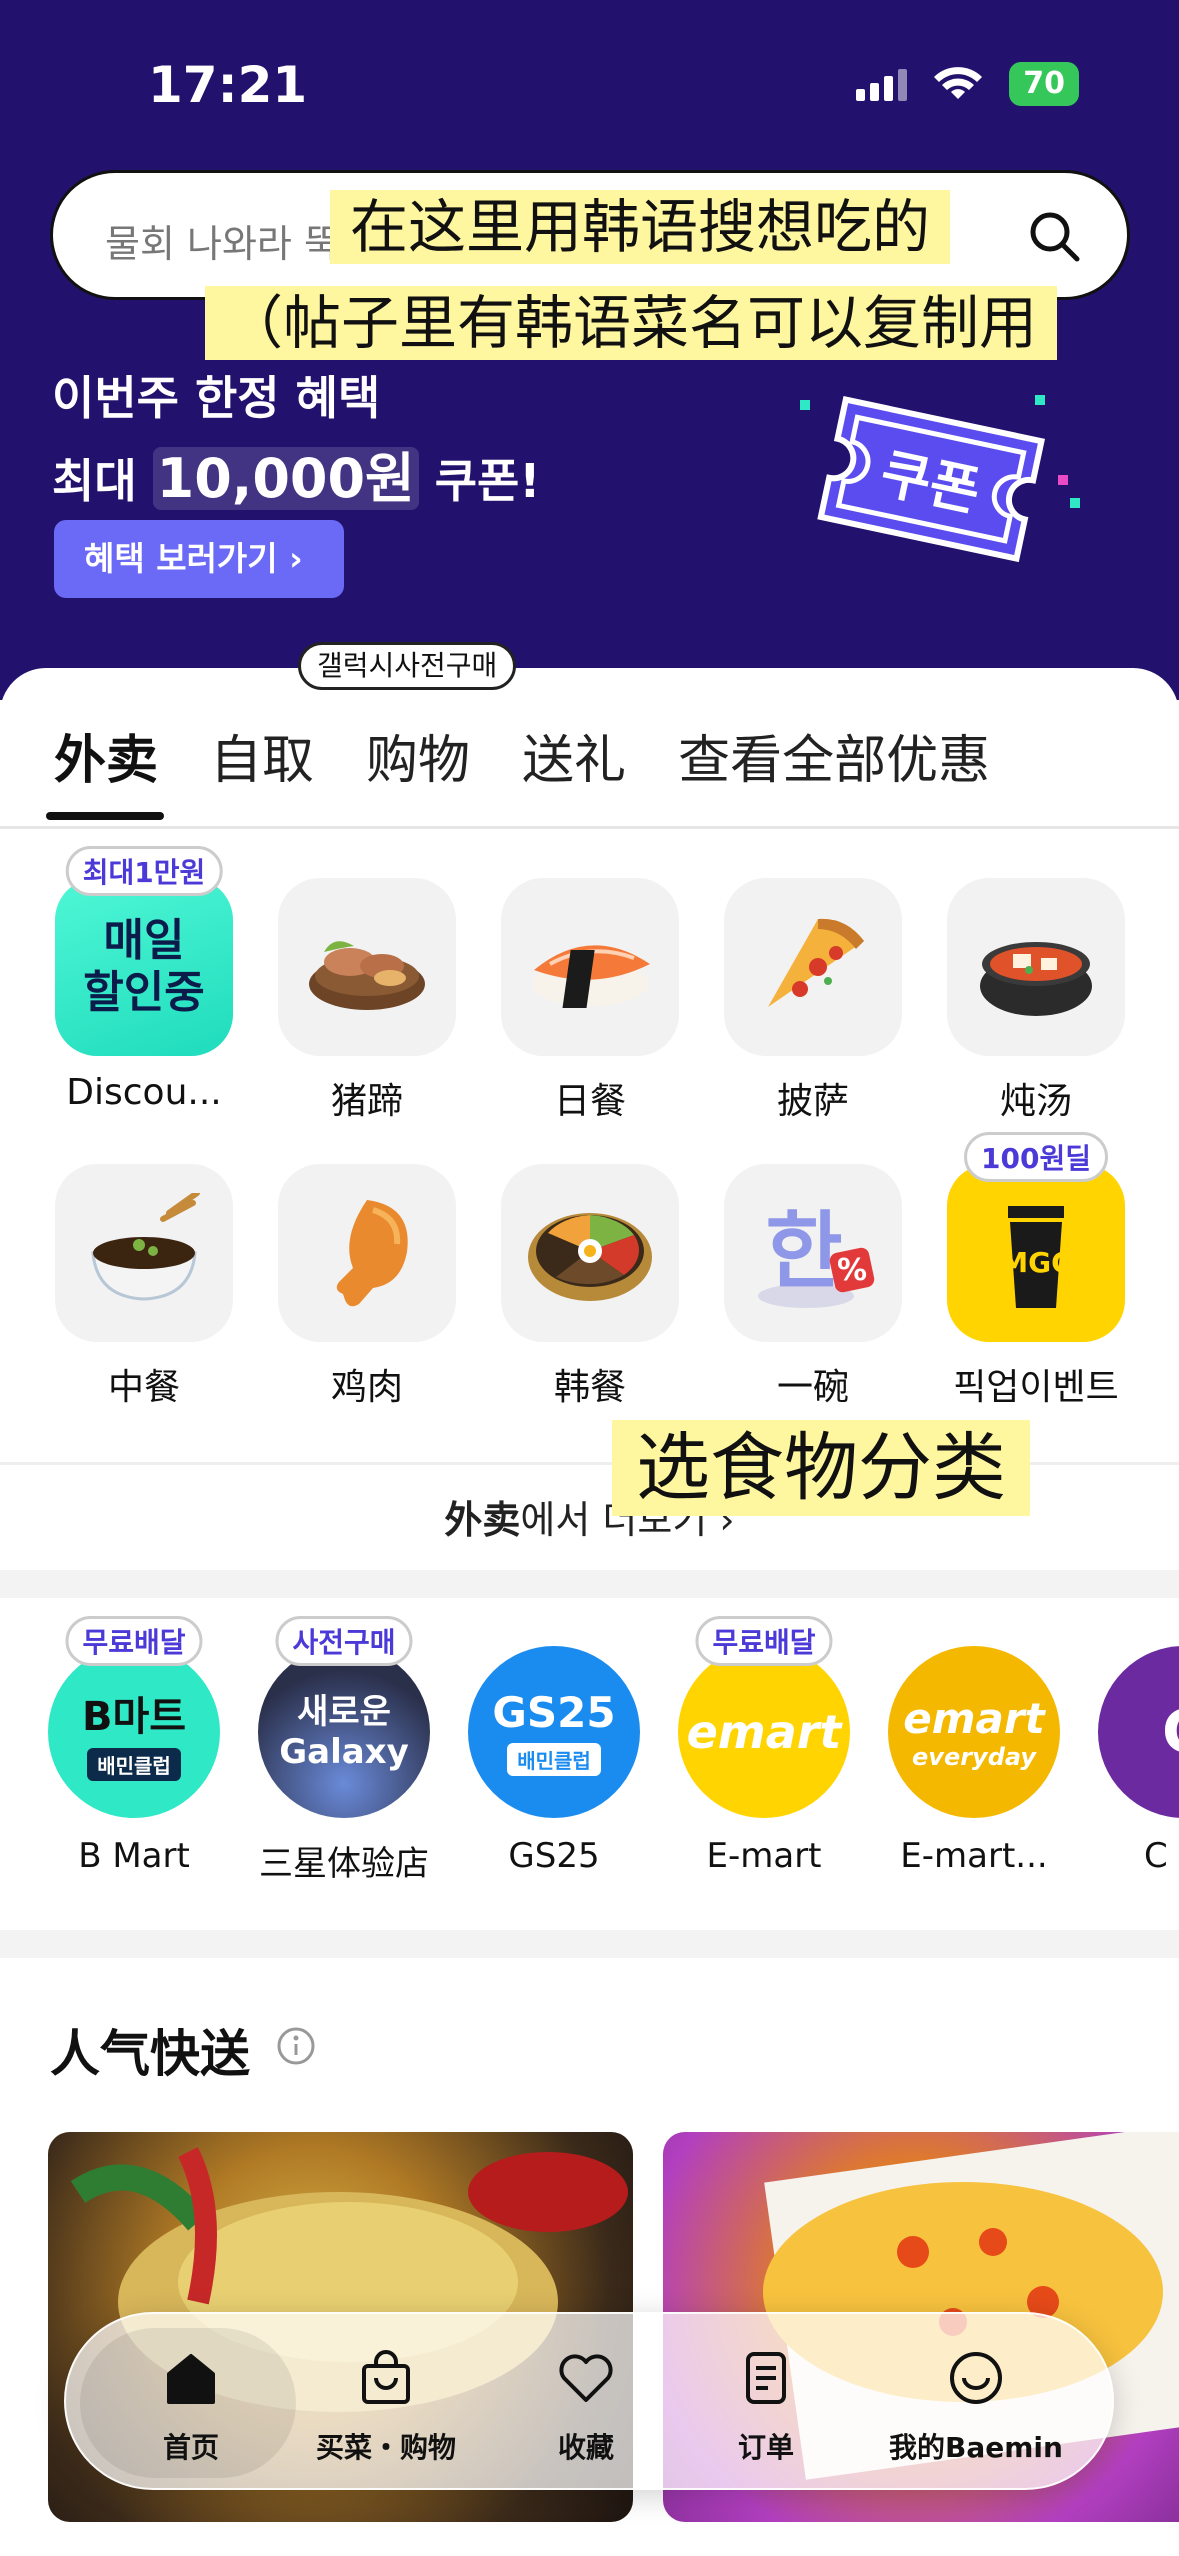  What do you see at coordinates (367, 967) in the screenshot?
I see `pork-trotter-icon` at bounding box center [367, 967].